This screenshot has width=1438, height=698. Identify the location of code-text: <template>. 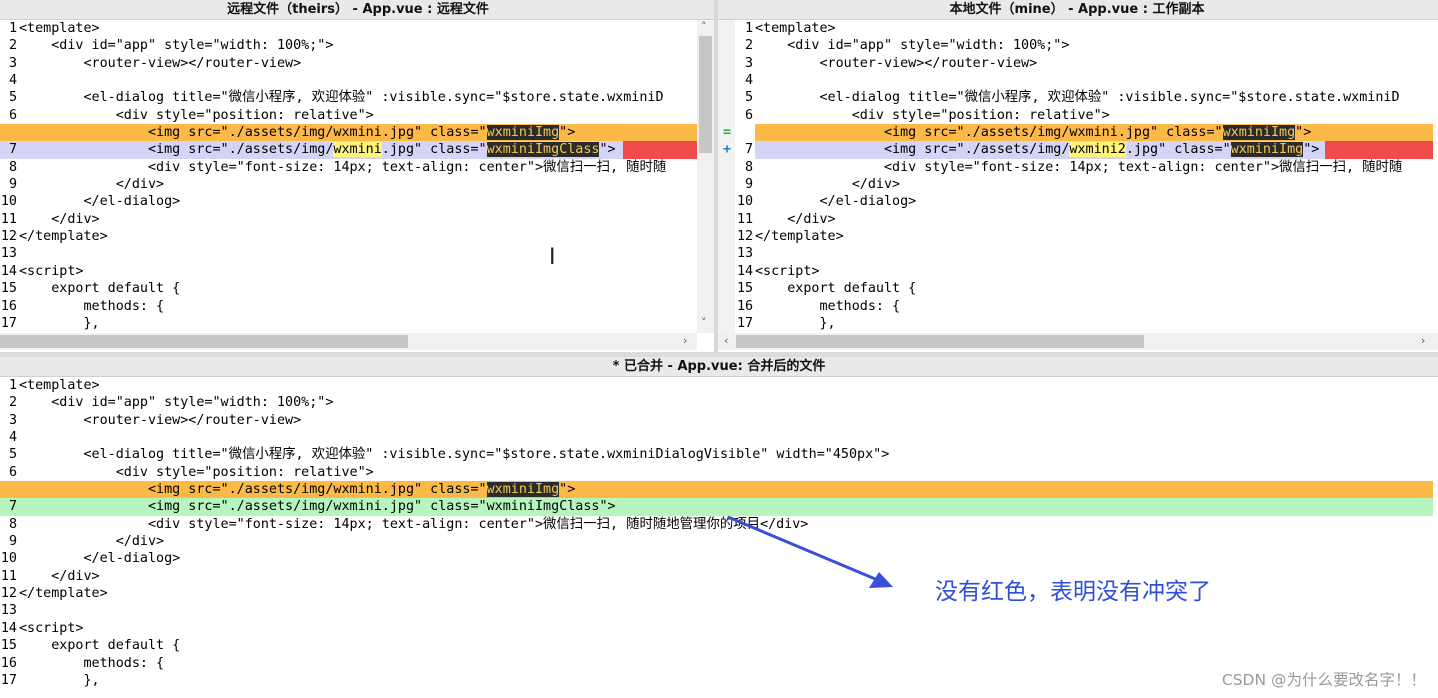
(59, 385).